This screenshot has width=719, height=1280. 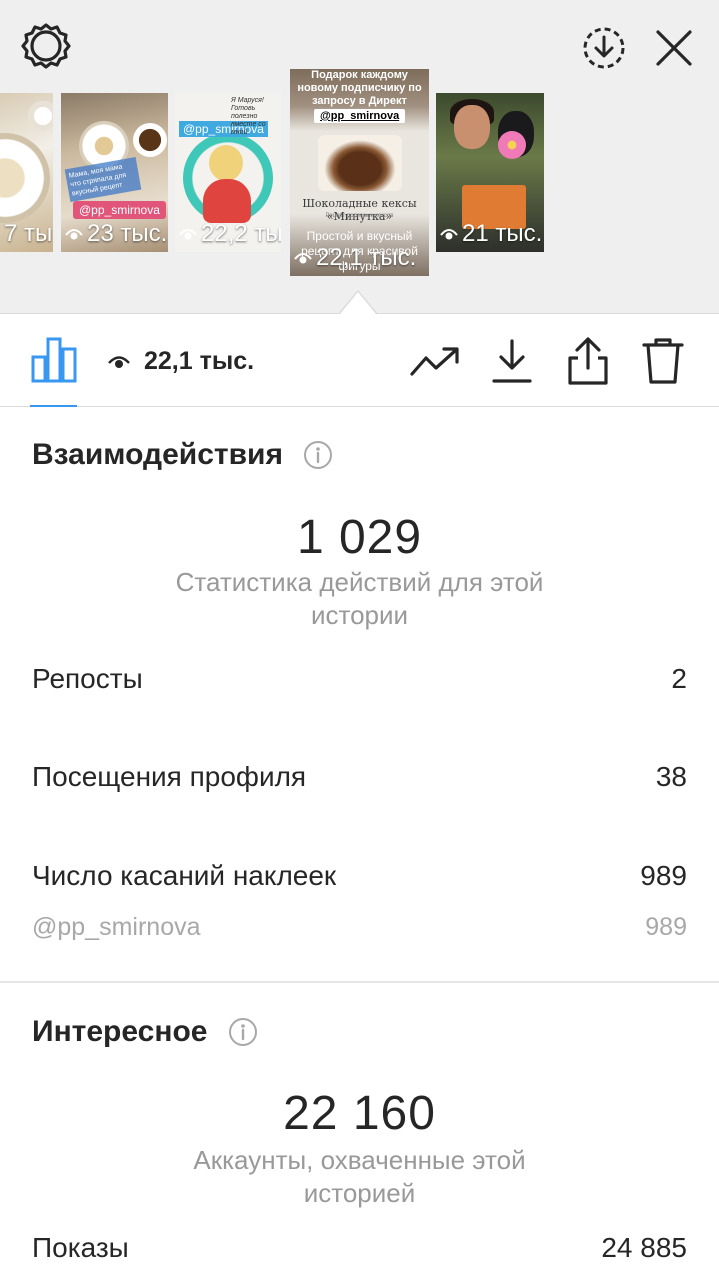 I want to click on interactions-caption: Статистика действий для этой истории, so click(x=359, y=598).